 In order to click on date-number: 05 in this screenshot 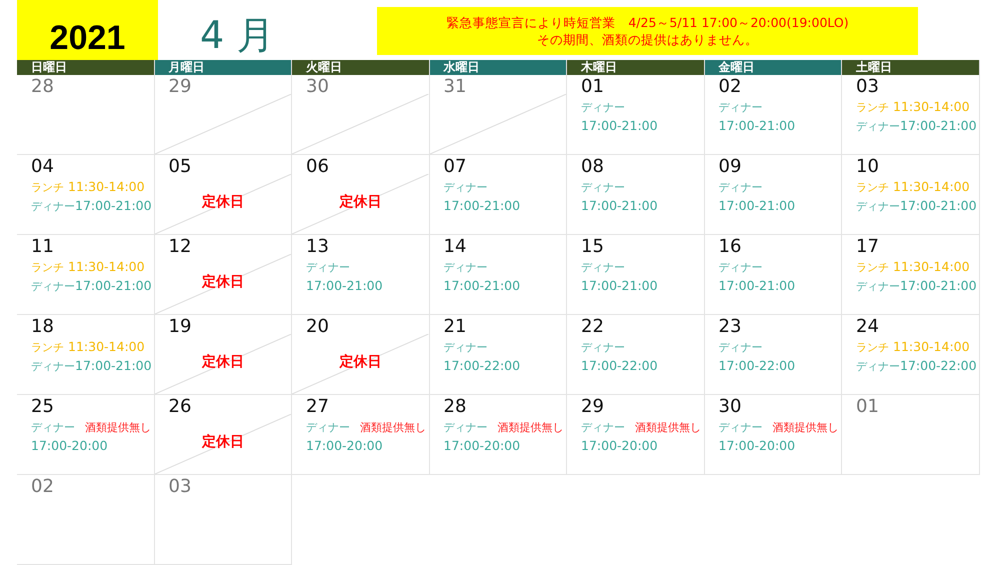, I will do `click(180, 166)`.